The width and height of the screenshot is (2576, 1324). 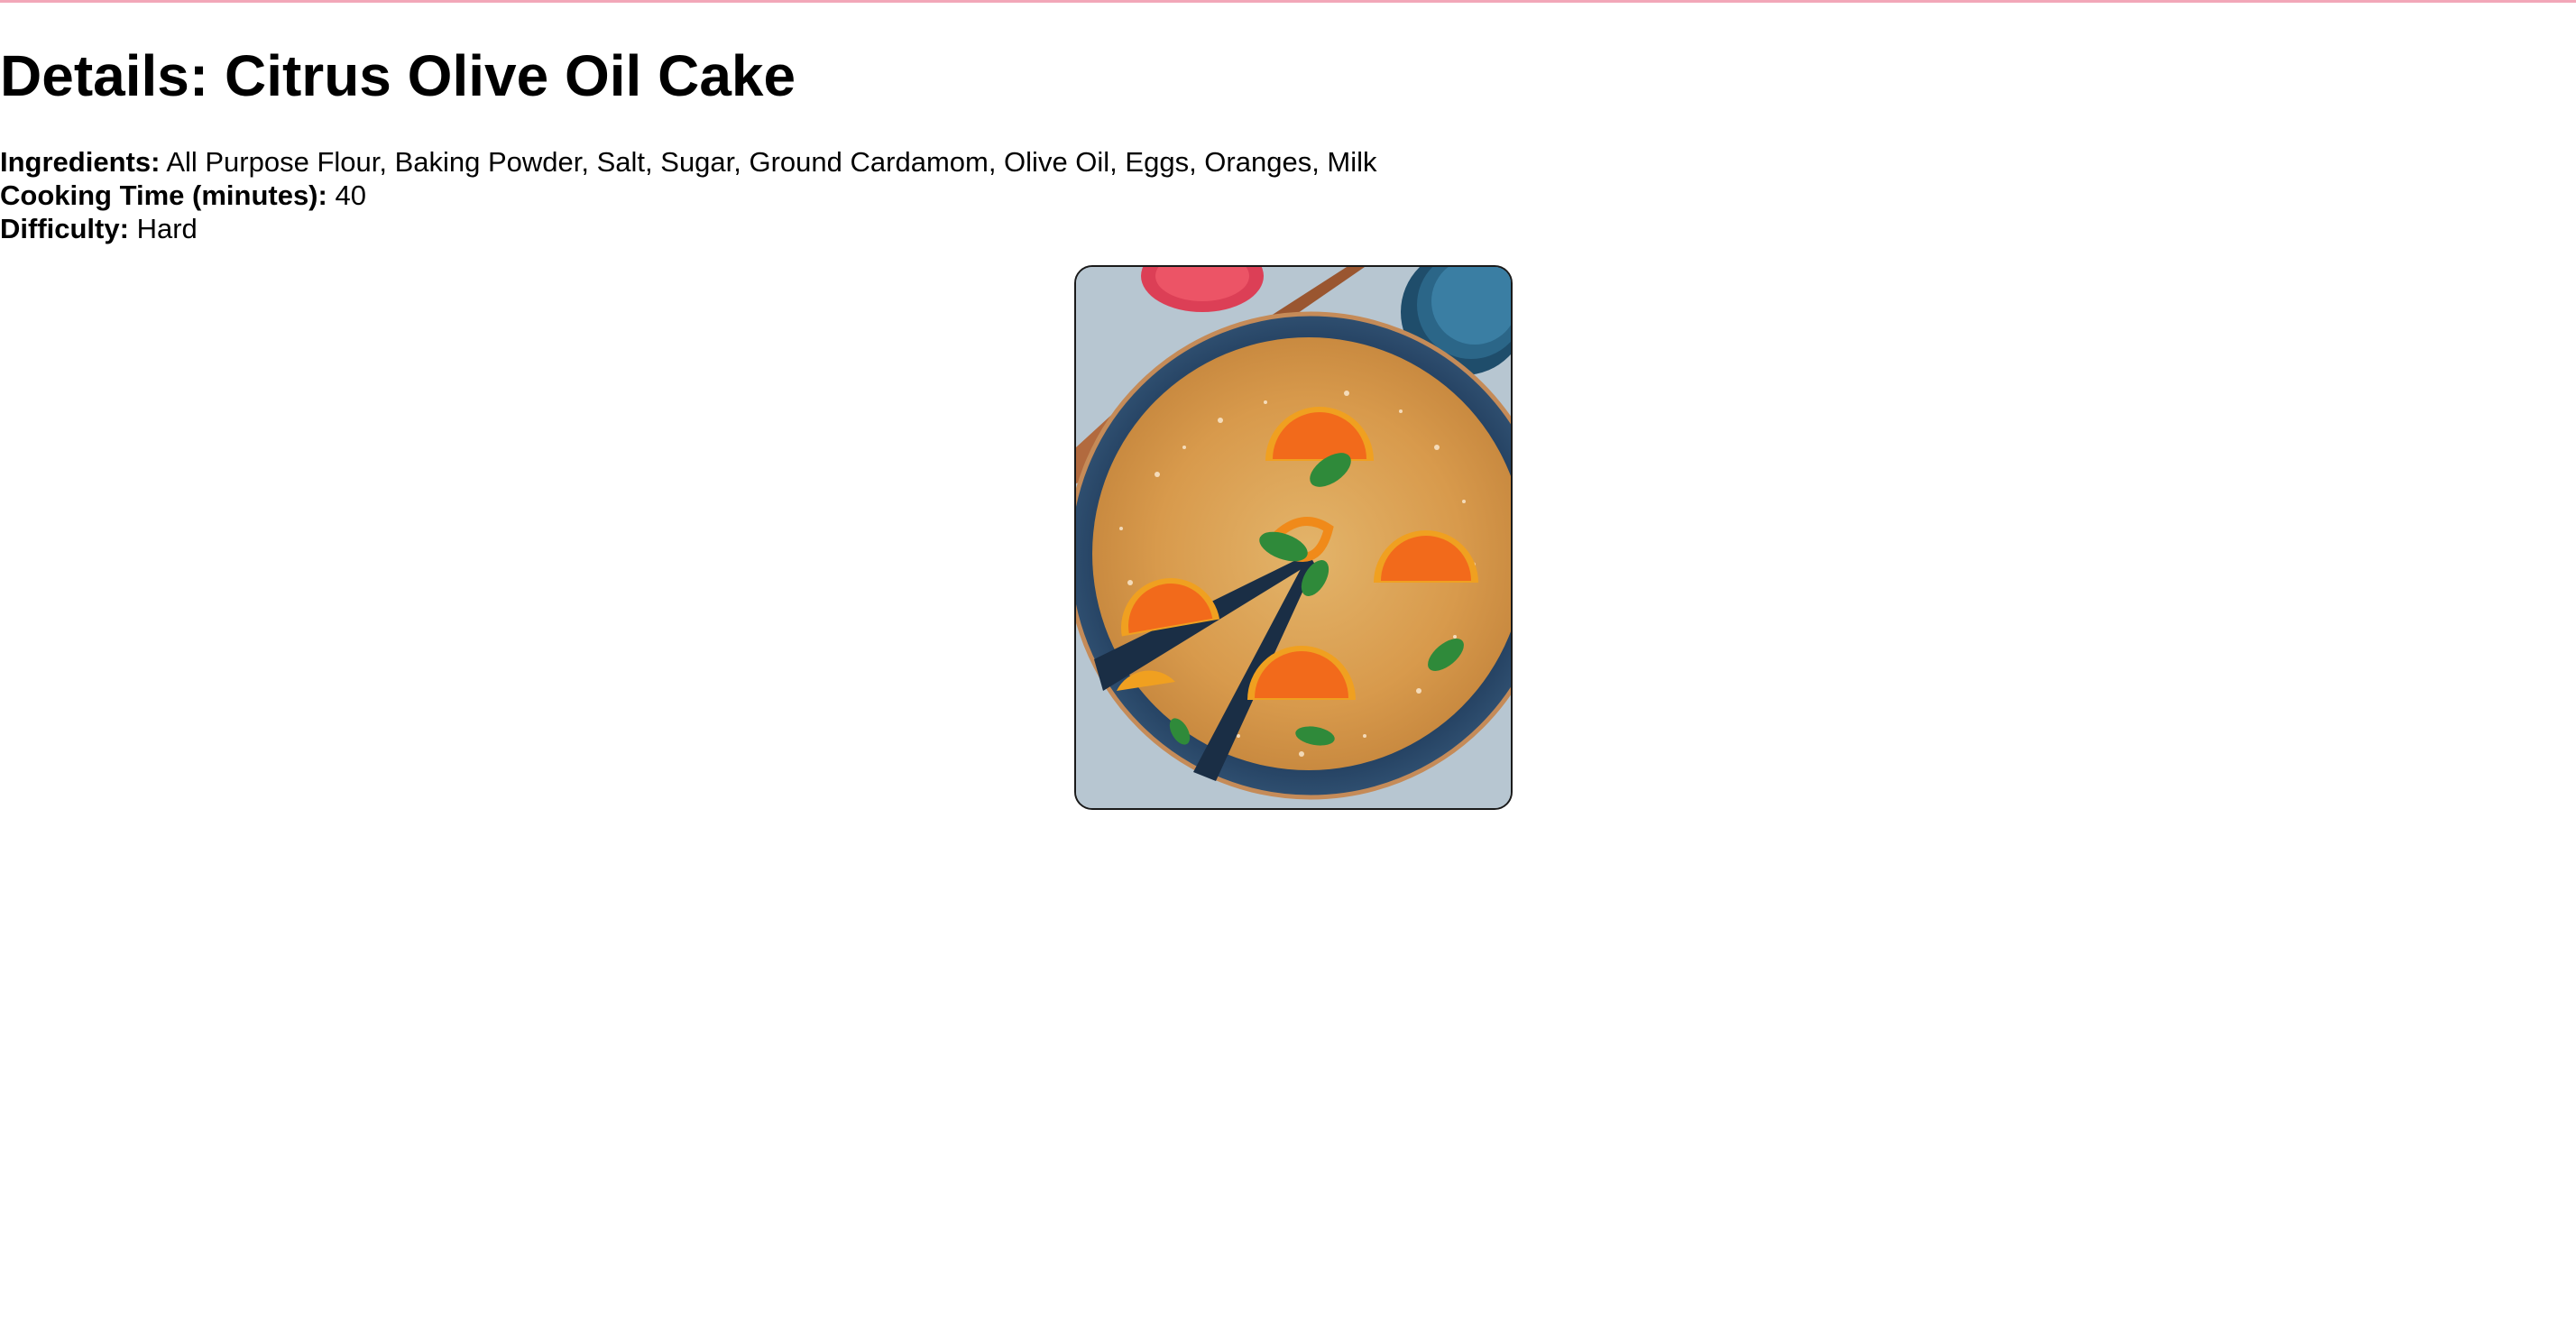 What do you see at coordinates (163, 195) in the screenshot?
I see `cooking-time-label: Cooking Time (minutes):` at bounding box center [163, 195].